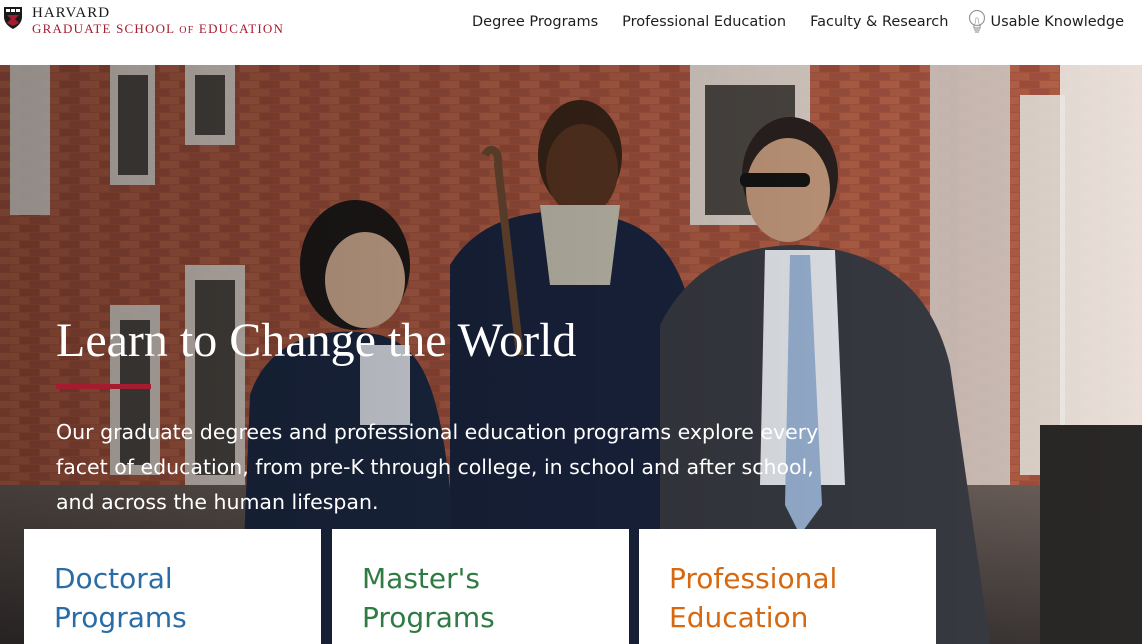 This screenshot has height=644, width=1142. Describe the element at coordinates (753, 598) in the screenshot. I see `card-title: Professional Education` at that location.